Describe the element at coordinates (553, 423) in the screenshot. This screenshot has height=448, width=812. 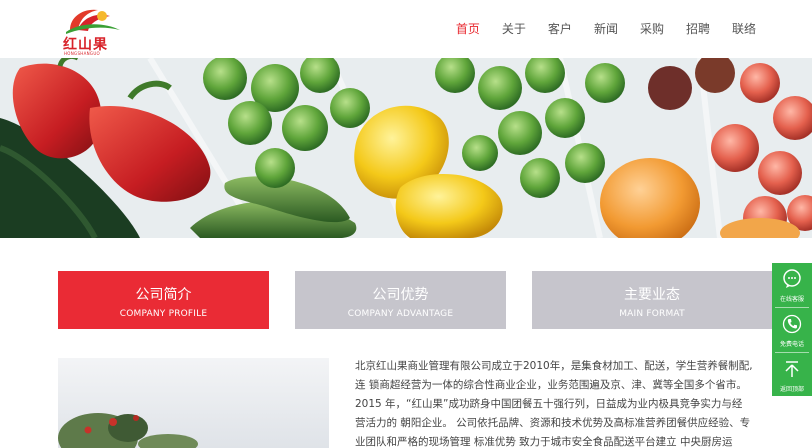
I see `intro-line: 营活力的 朝阳企业。 公司依托品牌、资源和技术优势及高标准营养团餐供应经验、专` at that location.